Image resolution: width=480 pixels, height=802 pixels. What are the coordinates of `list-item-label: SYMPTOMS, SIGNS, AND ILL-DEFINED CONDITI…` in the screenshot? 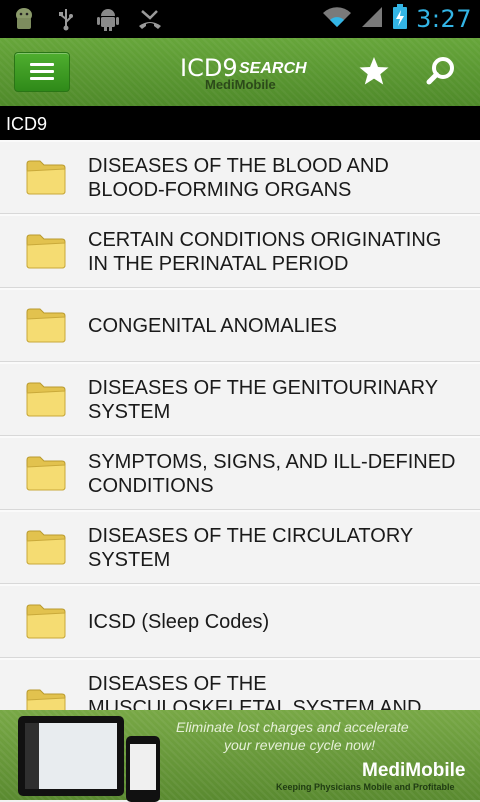 It's located at (272, 473).